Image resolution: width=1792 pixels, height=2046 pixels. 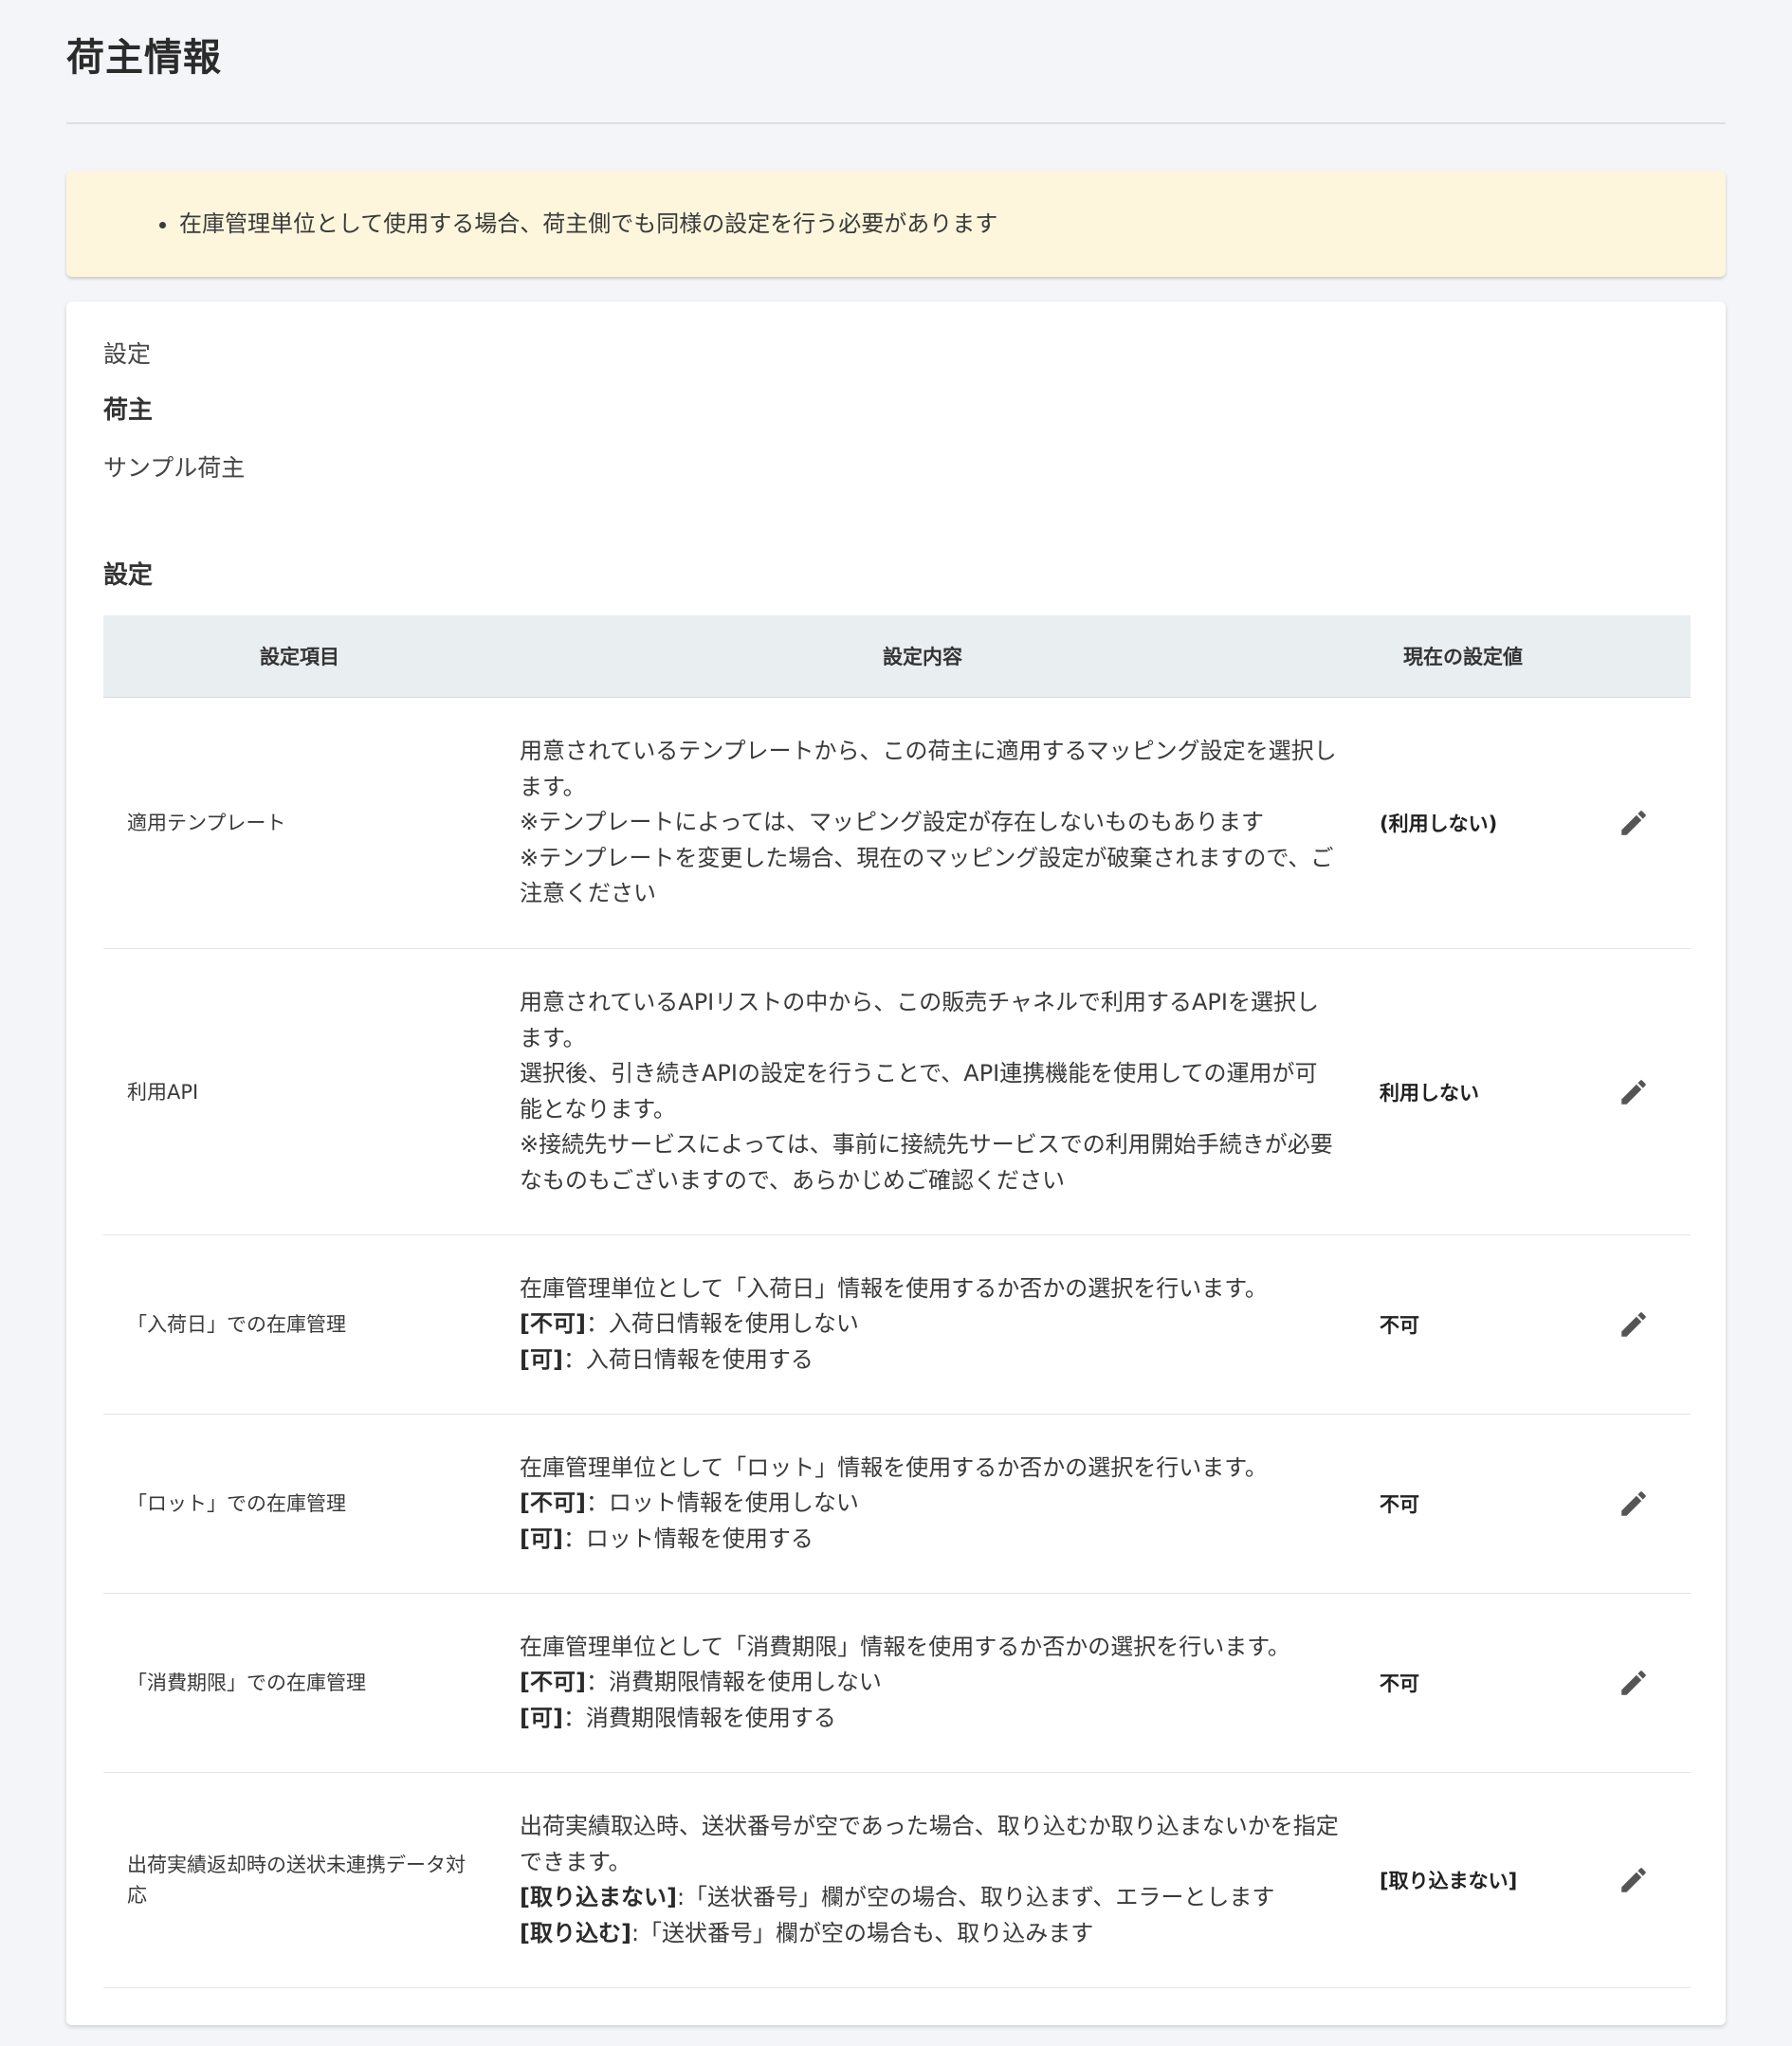 I want to click on settings-section-label: 設定, so click(x=128, y=575).